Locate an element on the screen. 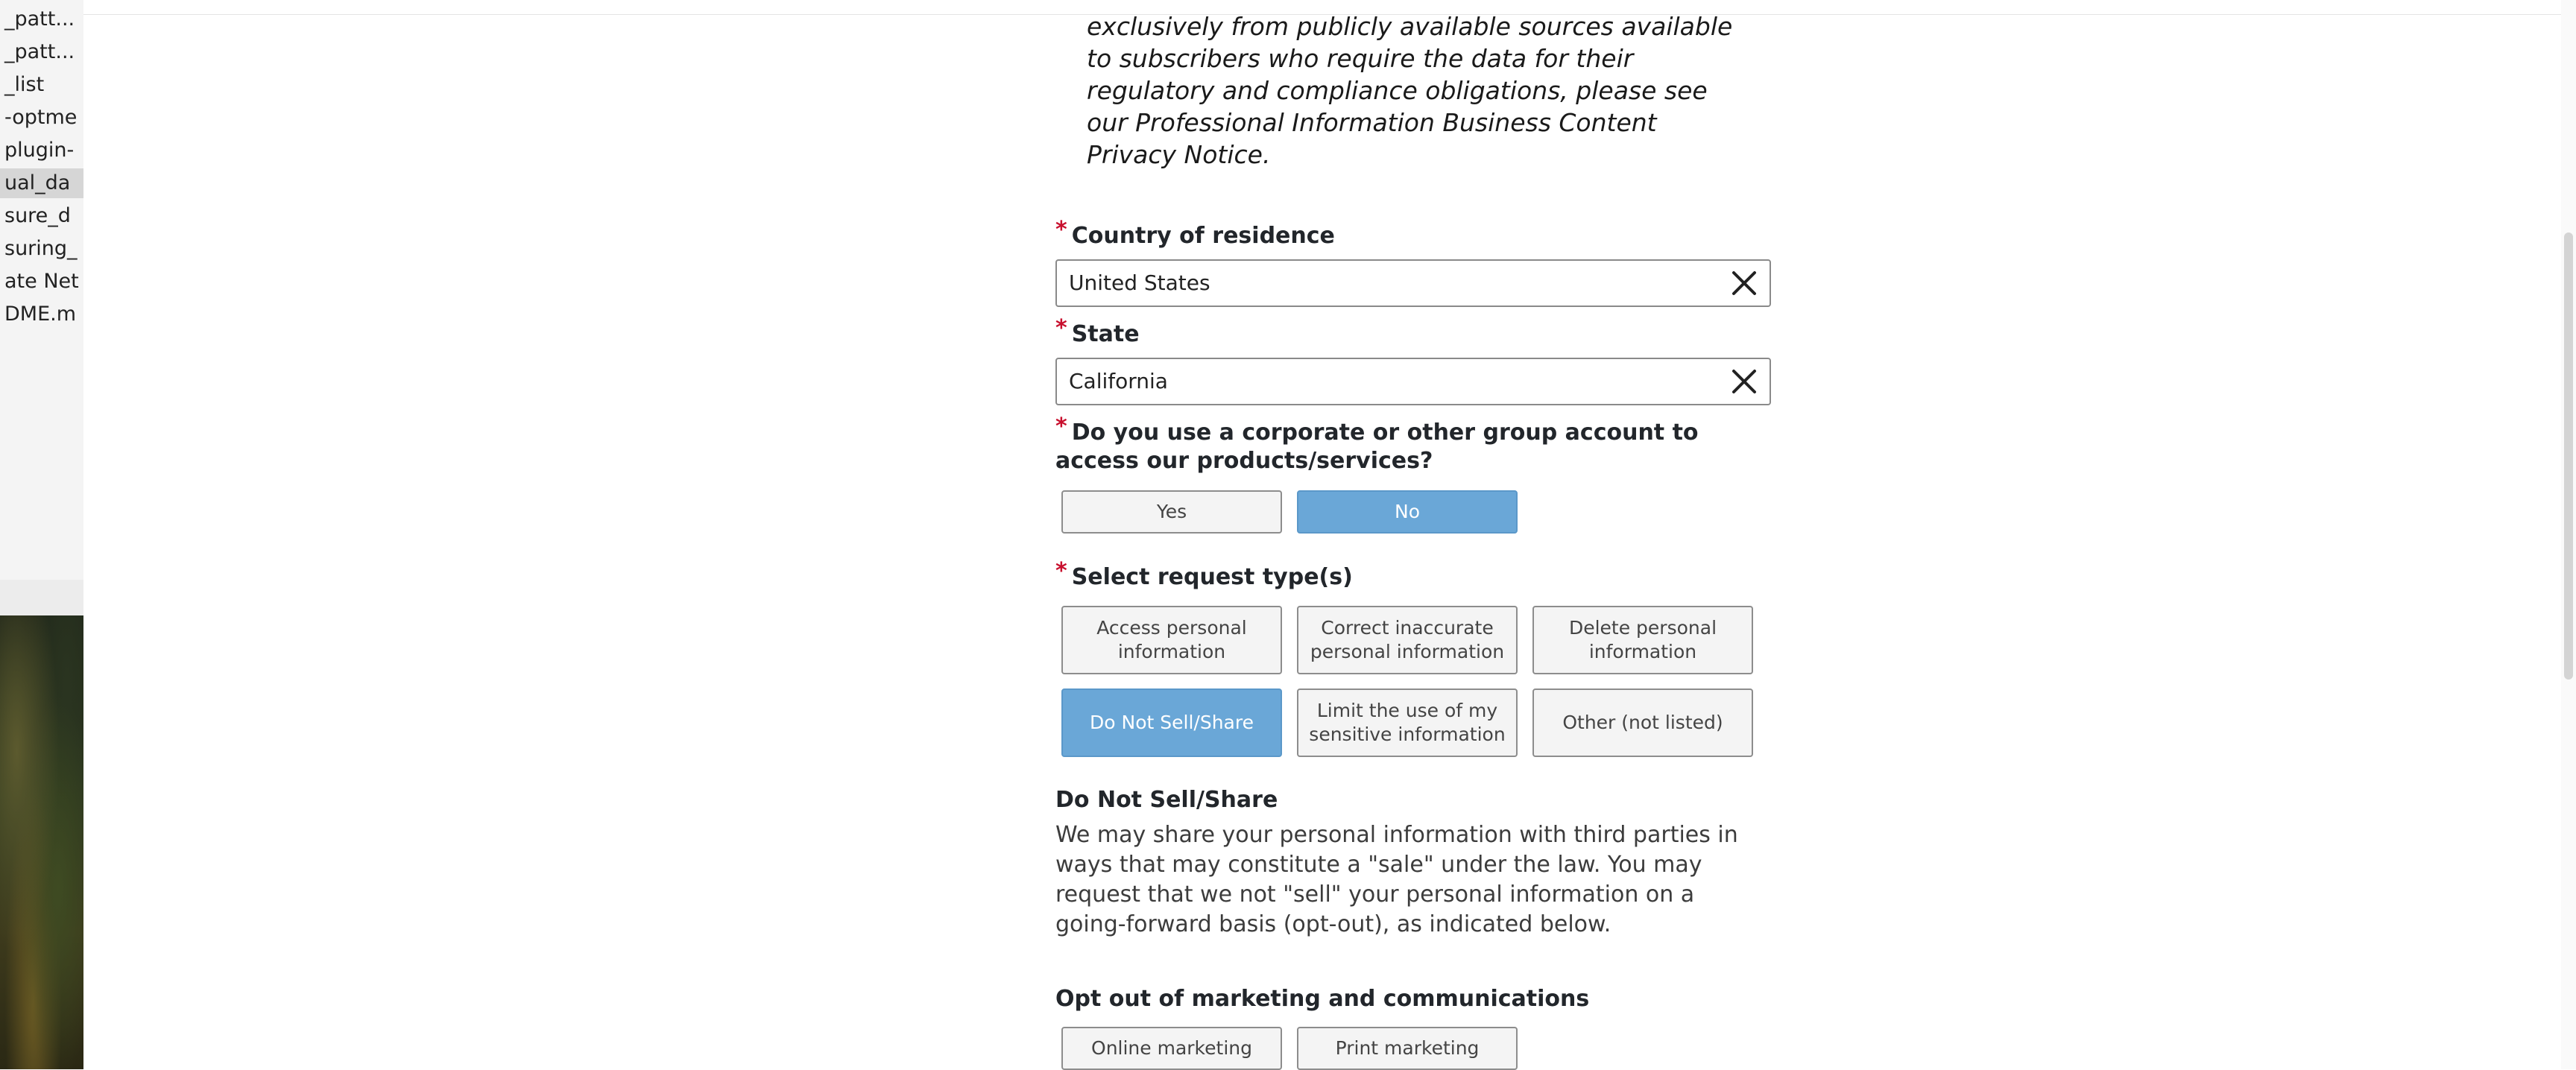  file-item: -optme is located at coordinates (43, 118).